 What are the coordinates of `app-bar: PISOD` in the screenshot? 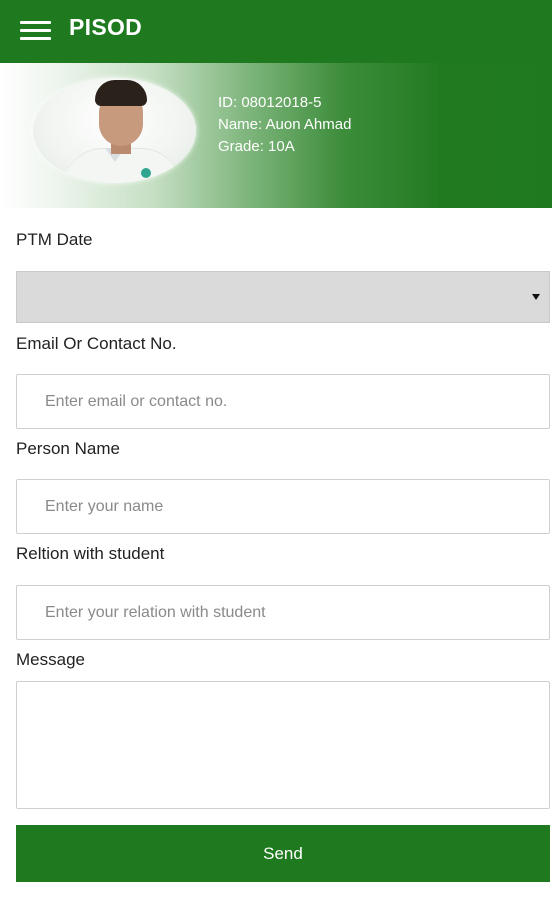 It's located at (276, 31).